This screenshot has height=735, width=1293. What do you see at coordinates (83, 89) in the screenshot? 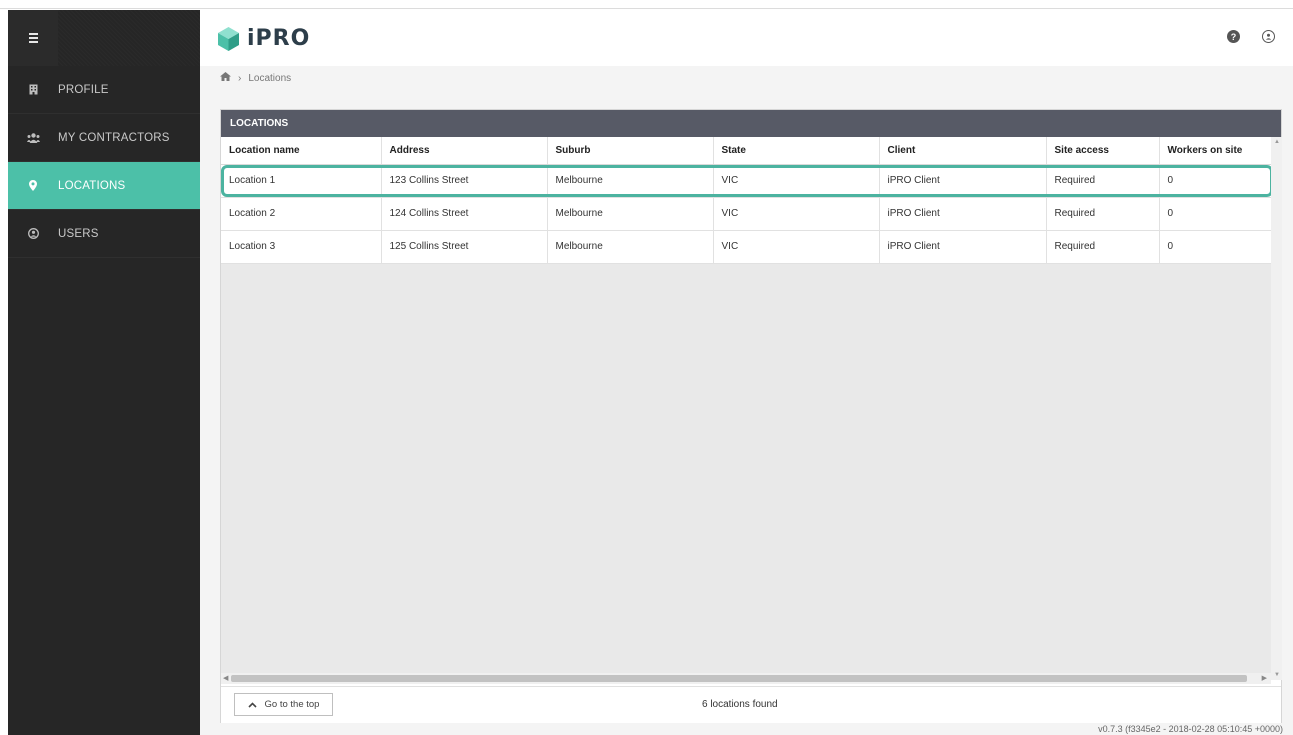
I see `sidebar-item-label: PROFILE` at bounding box center [83, 89].